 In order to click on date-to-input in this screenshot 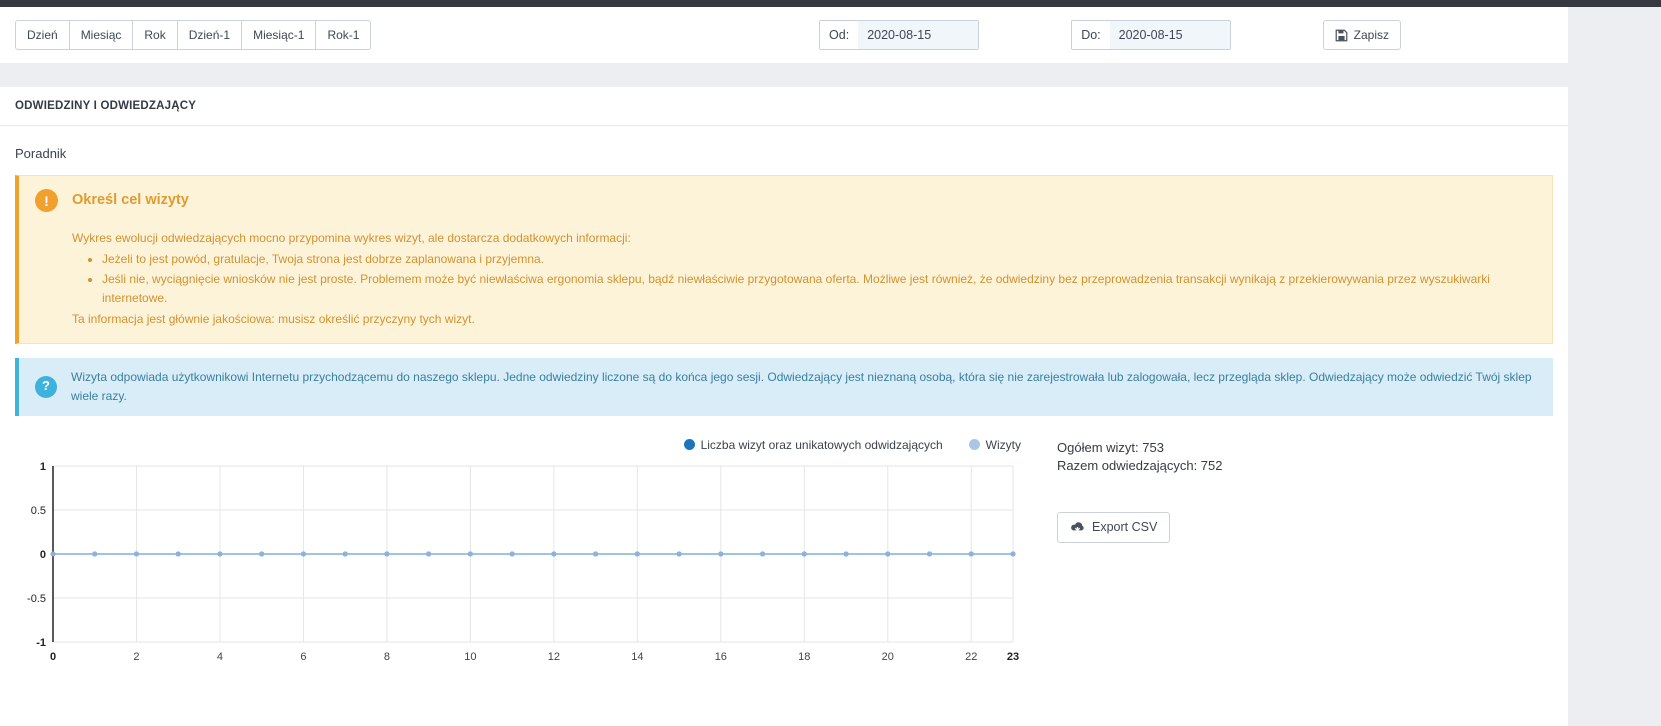, I will do `click(1169, 35)`.